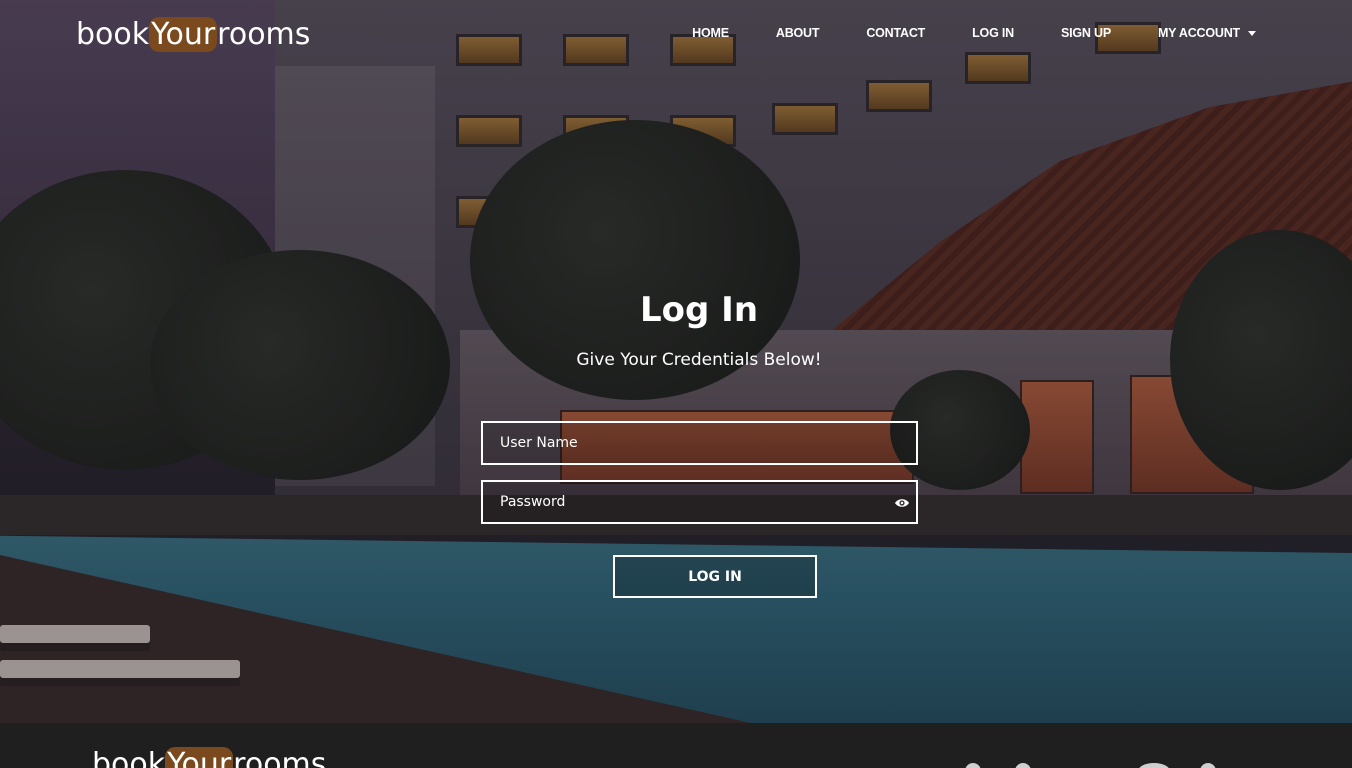  Describe the element at coordinates (113, 34) in the screenshot. I see `logo-text-book: book` at that location.